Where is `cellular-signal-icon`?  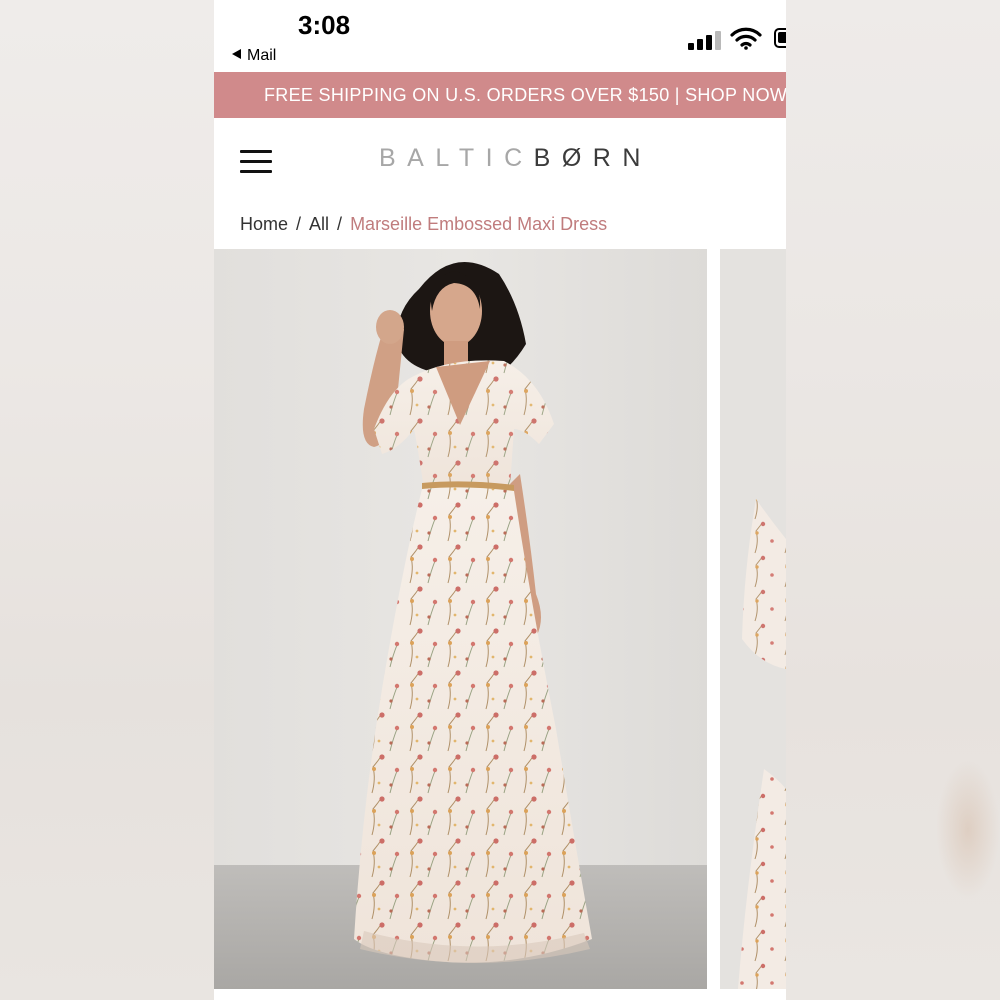
cellular-signal-icon is located at coordinates (705, 40).